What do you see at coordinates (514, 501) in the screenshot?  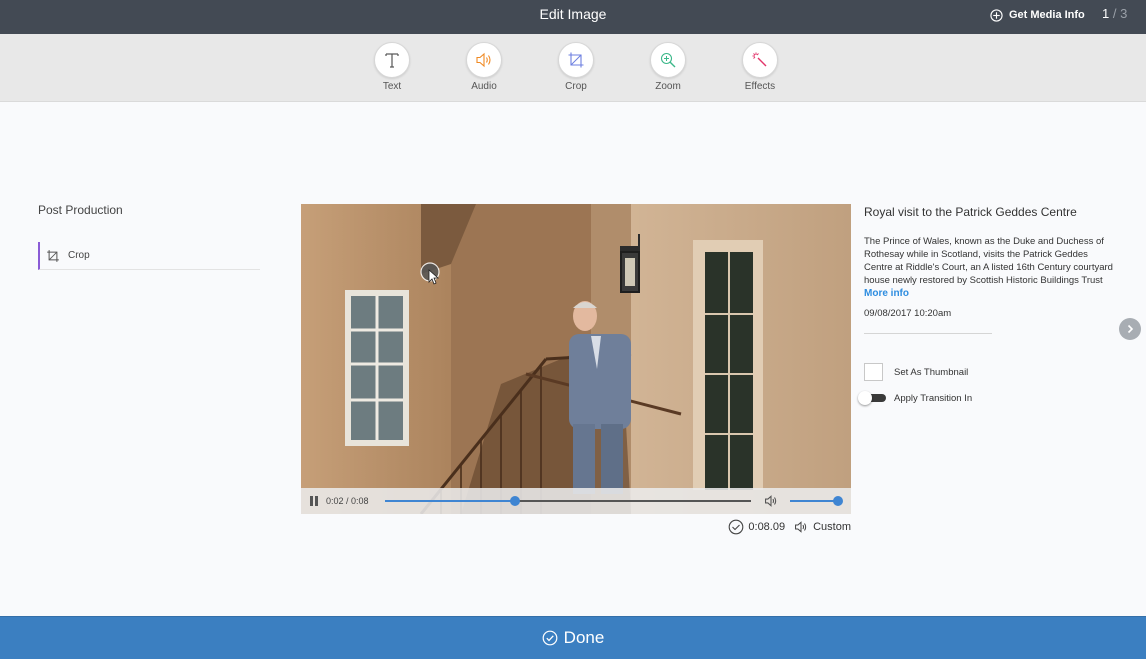 I see `seek-handle` at bounding box center [514, 501].